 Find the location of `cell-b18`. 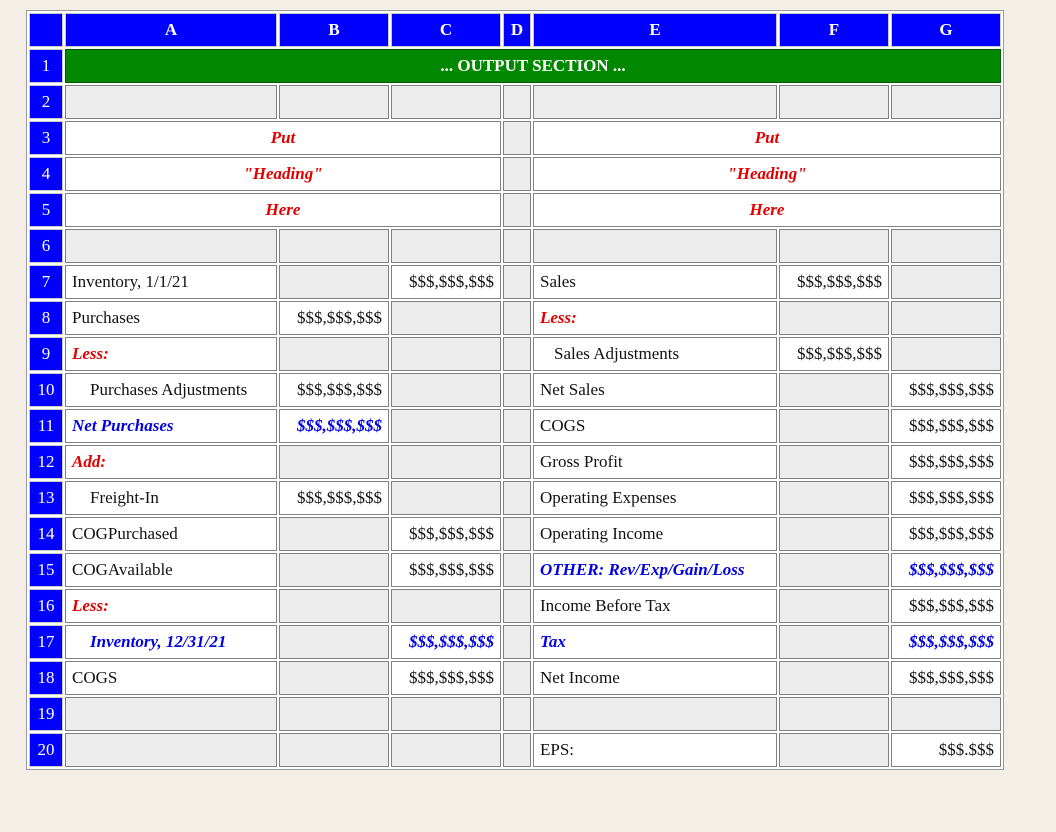

cell-b18 is located at coordinates (334, 678).